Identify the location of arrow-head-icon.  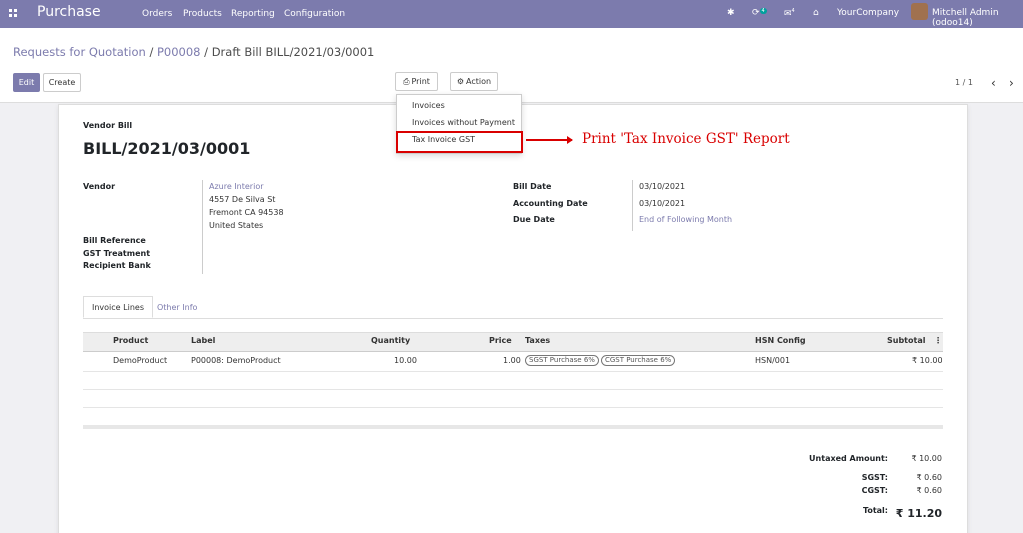
(570, 140).